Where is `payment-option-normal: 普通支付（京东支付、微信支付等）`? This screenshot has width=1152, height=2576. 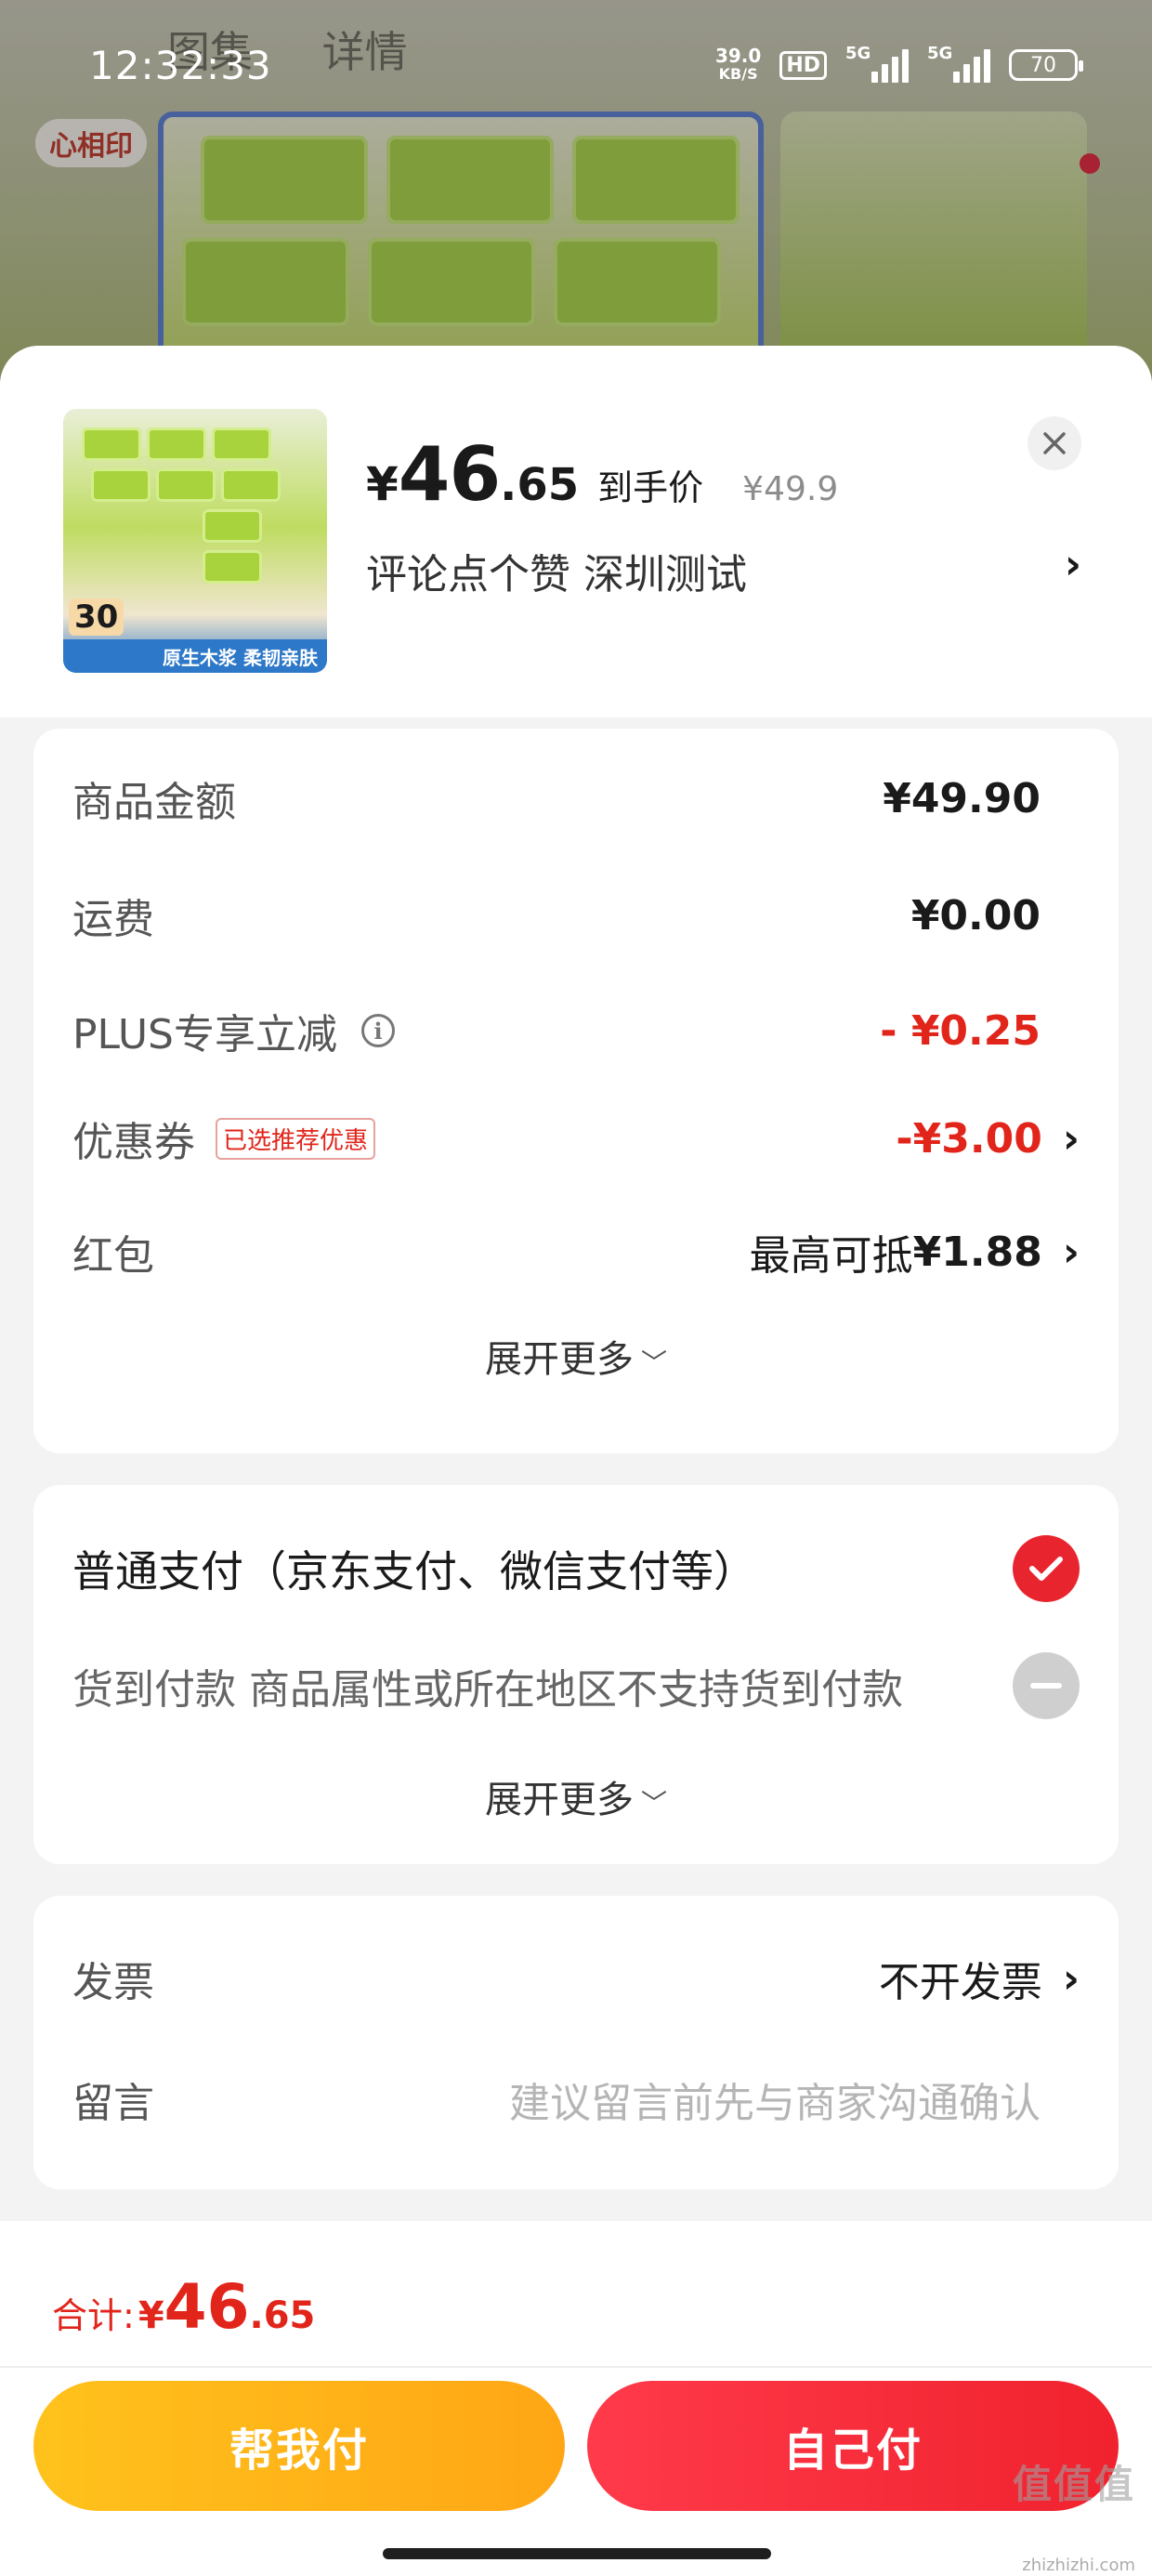
payment-option-normal: 普通支付（京东支付、微信支付等） is located at coordinates (576, 1568).